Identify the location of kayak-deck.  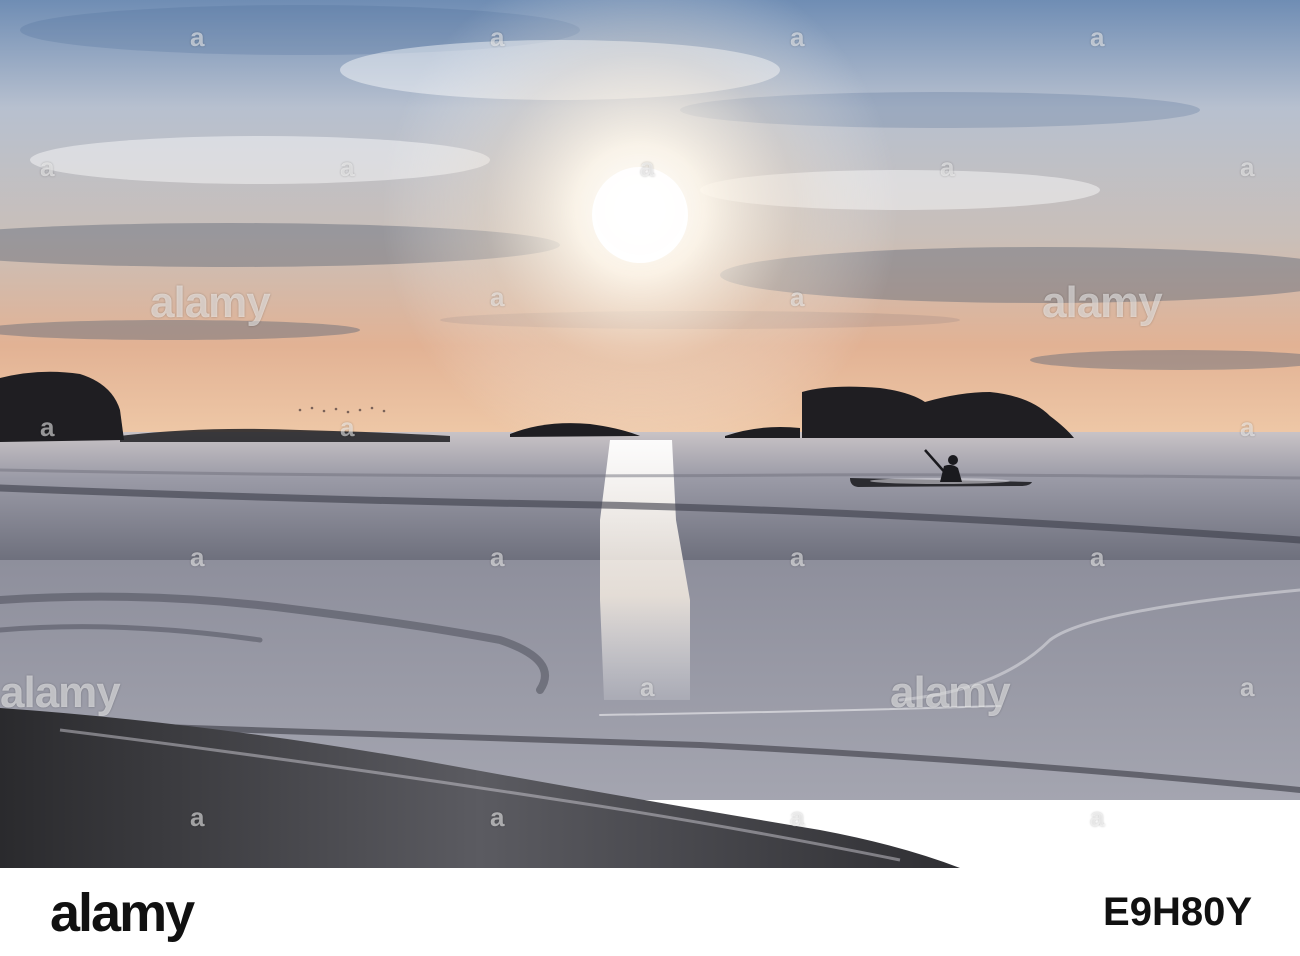
(940, 481).